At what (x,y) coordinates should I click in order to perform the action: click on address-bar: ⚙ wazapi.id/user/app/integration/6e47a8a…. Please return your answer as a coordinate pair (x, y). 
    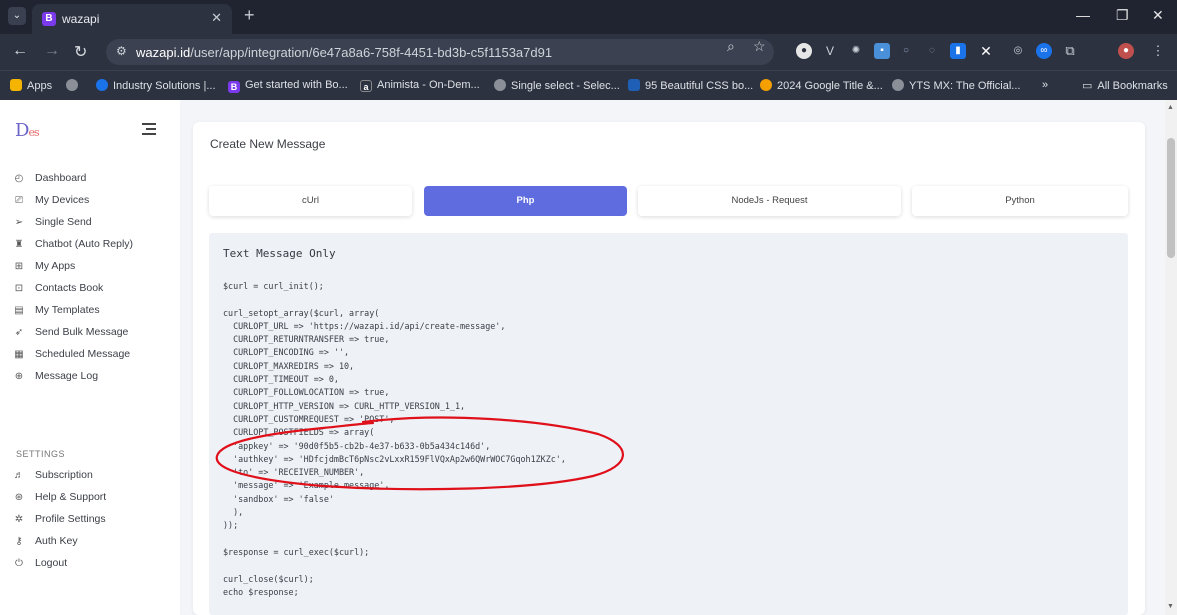
    Looking at the image, I should click on (440, 52).